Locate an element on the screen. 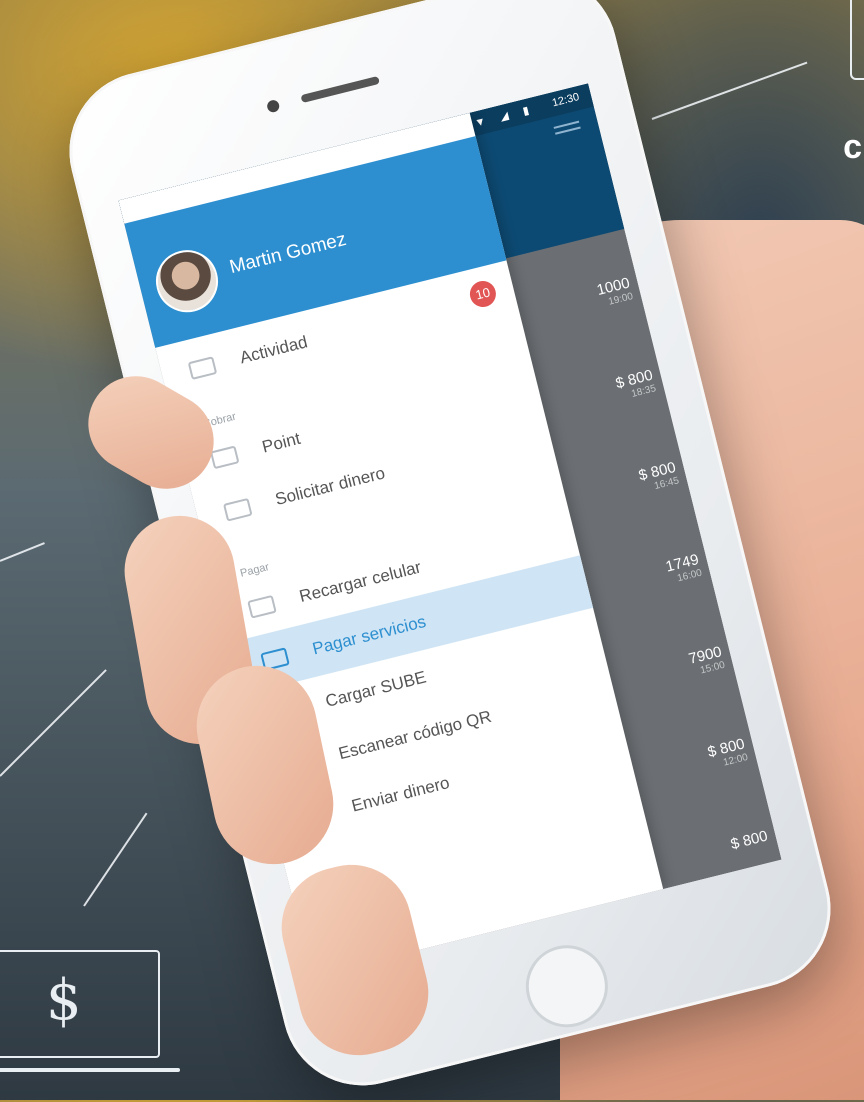 The width and height of the screenshot is (864, 1102). dollar-card-base is located at coordinates (90, 1070).